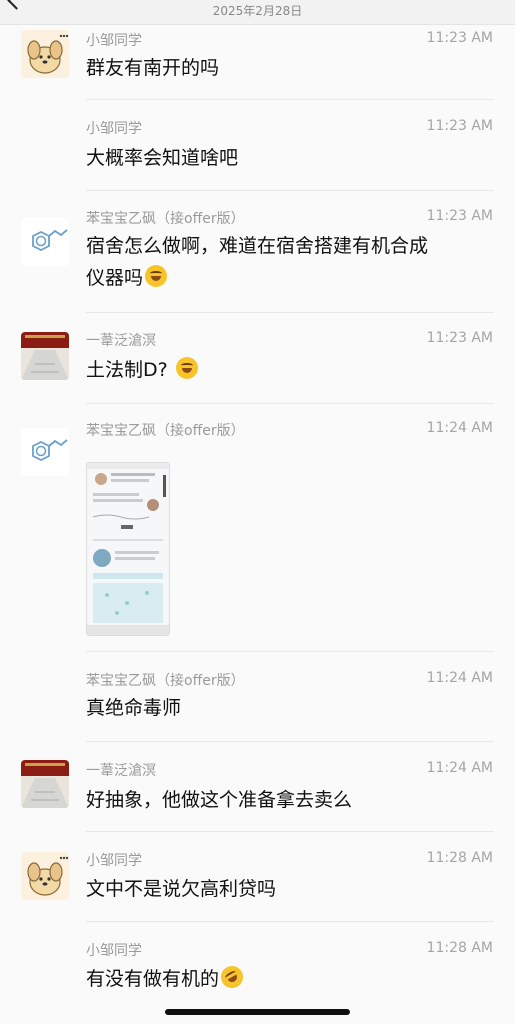 This screenshot has height=1024, width=515. I want to click on top-bar: 2025年2月28日, so click(257, 12).